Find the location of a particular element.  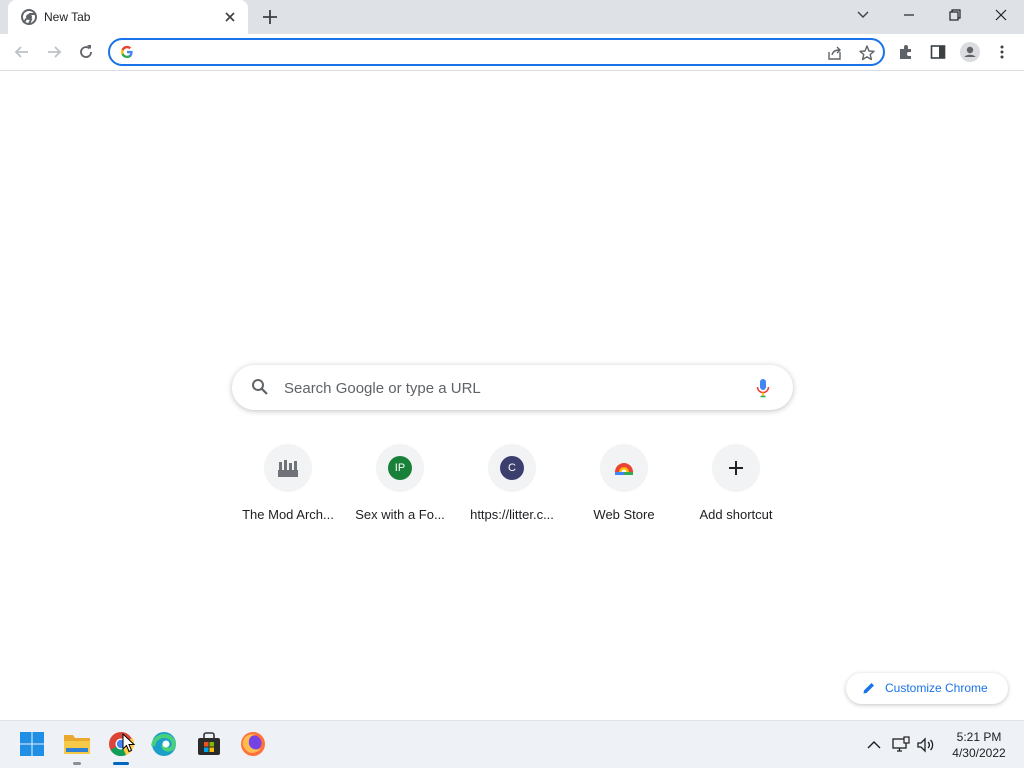

file-explorer-icon is located at coordinates (77, 745).